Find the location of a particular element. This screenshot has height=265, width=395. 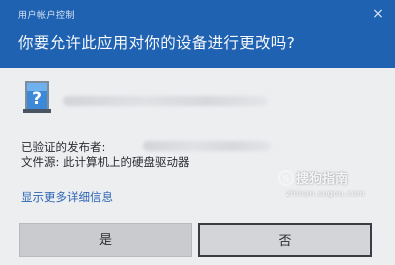

svg-text: S is located at coordinates (285, 179).